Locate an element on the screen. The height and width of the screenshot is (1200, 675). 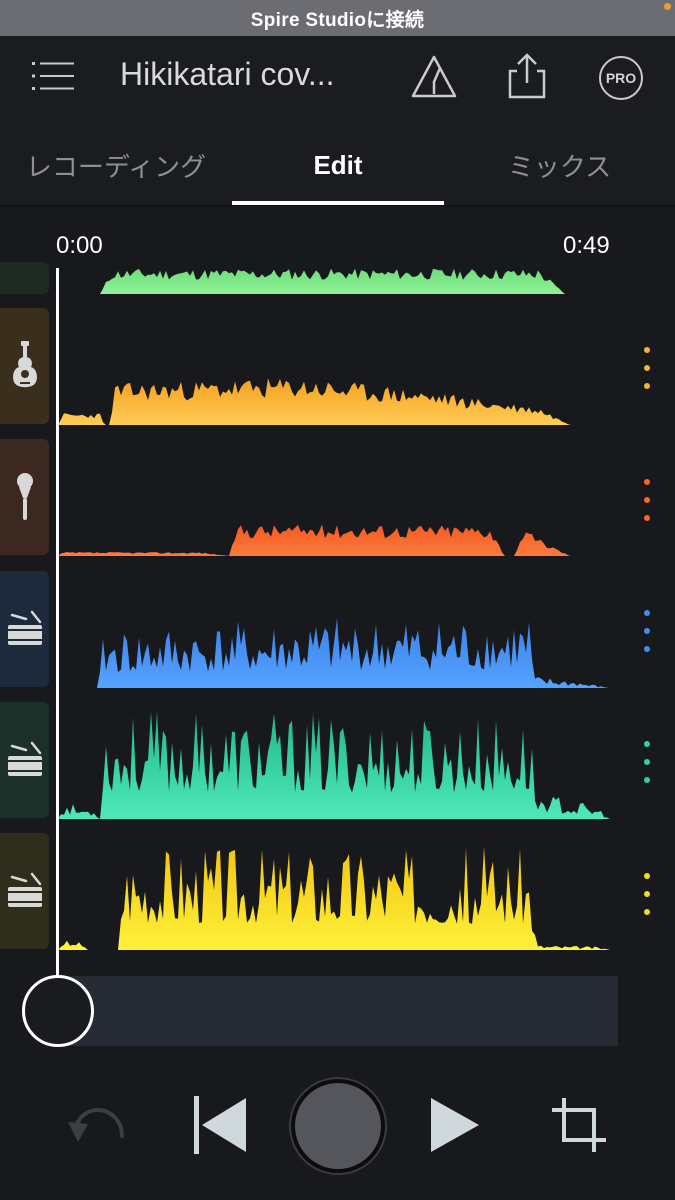
previous-icon is located at coordinates (221, 1125).